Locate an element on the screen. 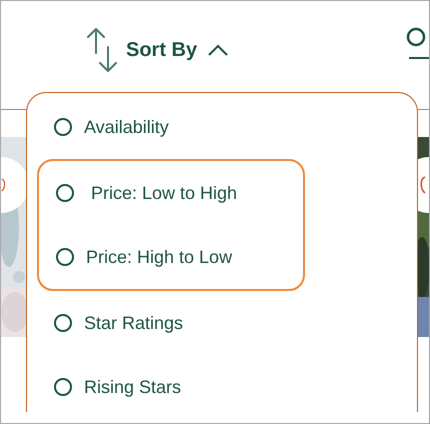 The width and height of the screenshot is (430, 424). sort-option: Rising Stars is located at coordinates (222, 387).